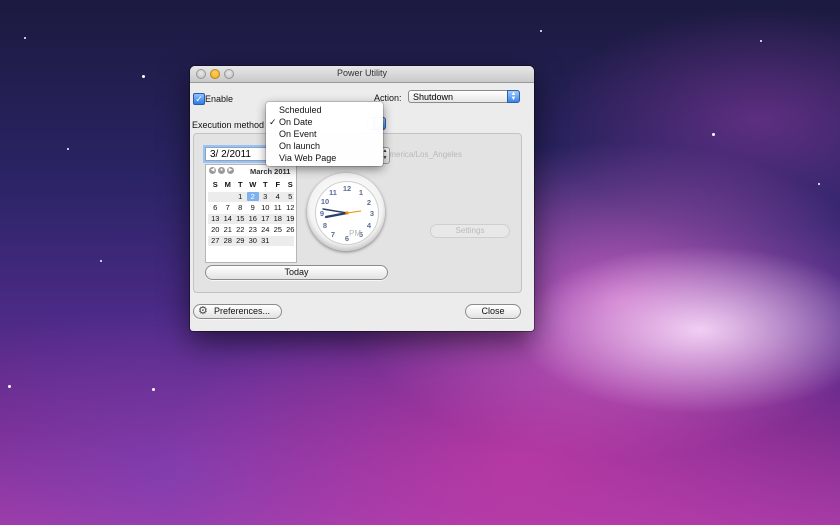 The image size is (840, 525). I want to click on calendar-day: 10, so click(265, 207).